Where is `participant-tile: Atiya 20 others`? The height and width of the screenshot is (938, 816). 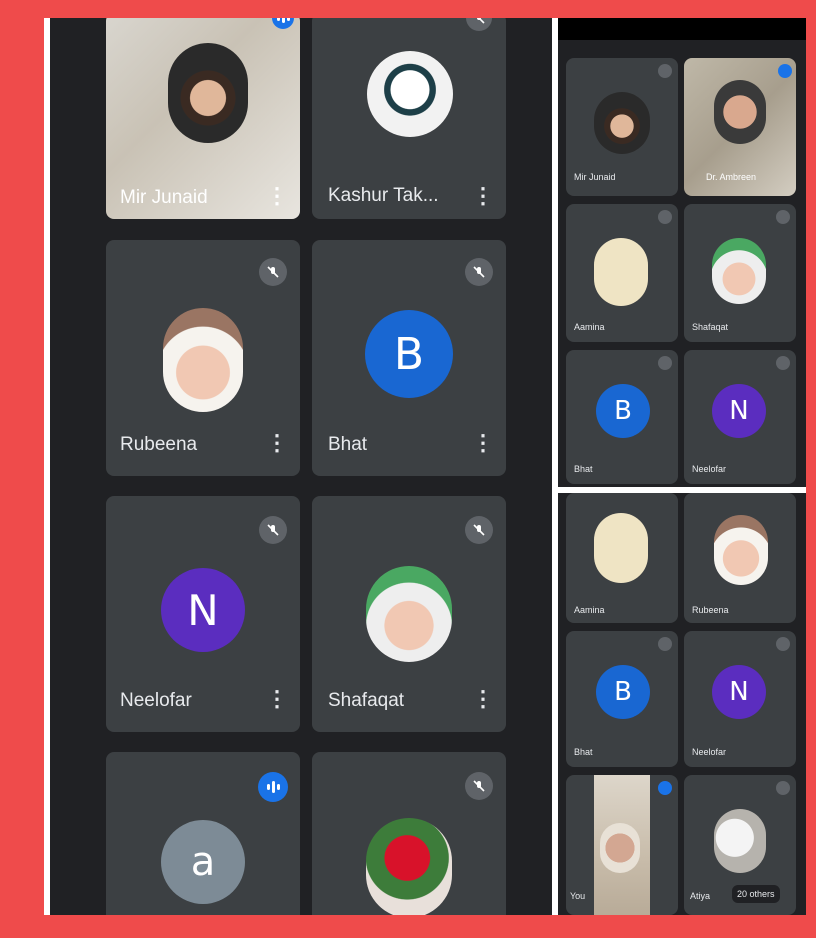 participant-tile: Atiya 20 others is located at coordinates (740, 845).